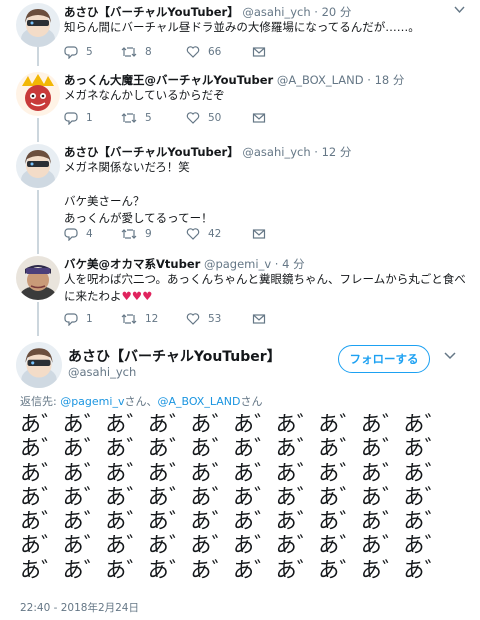 Image resolution: width=480 pixels, height=620 pixels. I want to click on like-count: 53, so click(215, 319).